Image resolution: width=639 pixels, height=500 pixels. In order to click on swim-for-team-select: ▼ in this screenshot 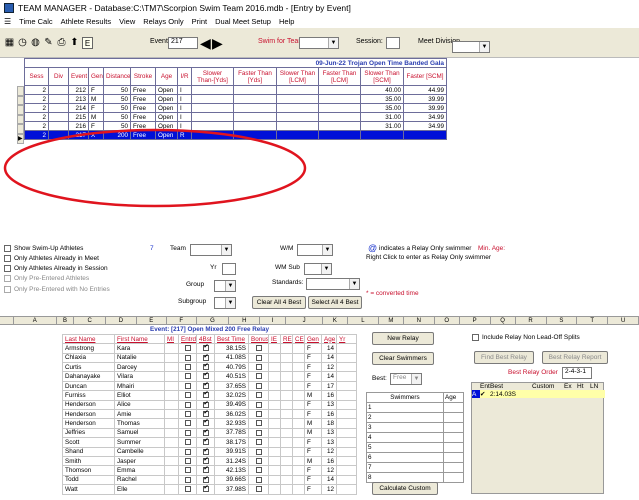, I will do `click(319, 43)`.